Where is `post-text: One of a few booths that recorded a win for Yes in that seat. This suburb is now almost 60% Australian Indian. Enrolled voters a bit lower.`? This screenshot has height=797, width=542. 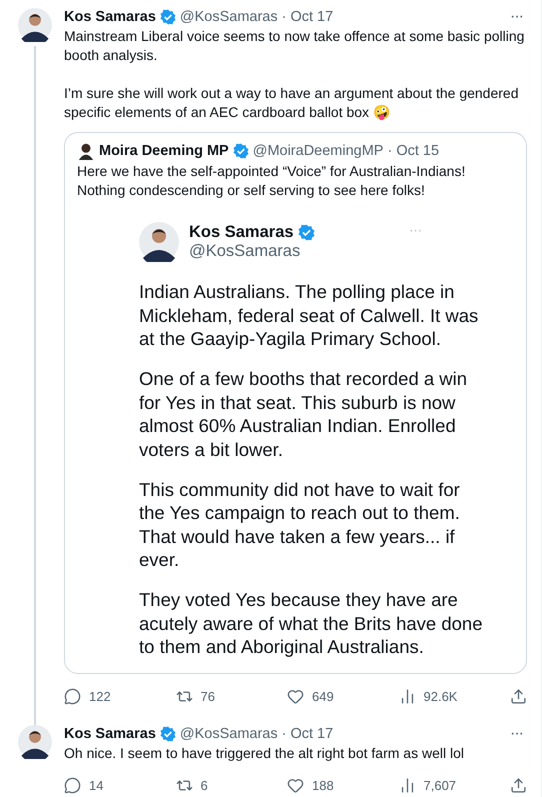 post-text: One of a few booths that recorded a win for Yes in that seat. This suburb is now almost 60% Australian Indian. Enrolled voters a bit lower. is located at coordinates (303, 414).